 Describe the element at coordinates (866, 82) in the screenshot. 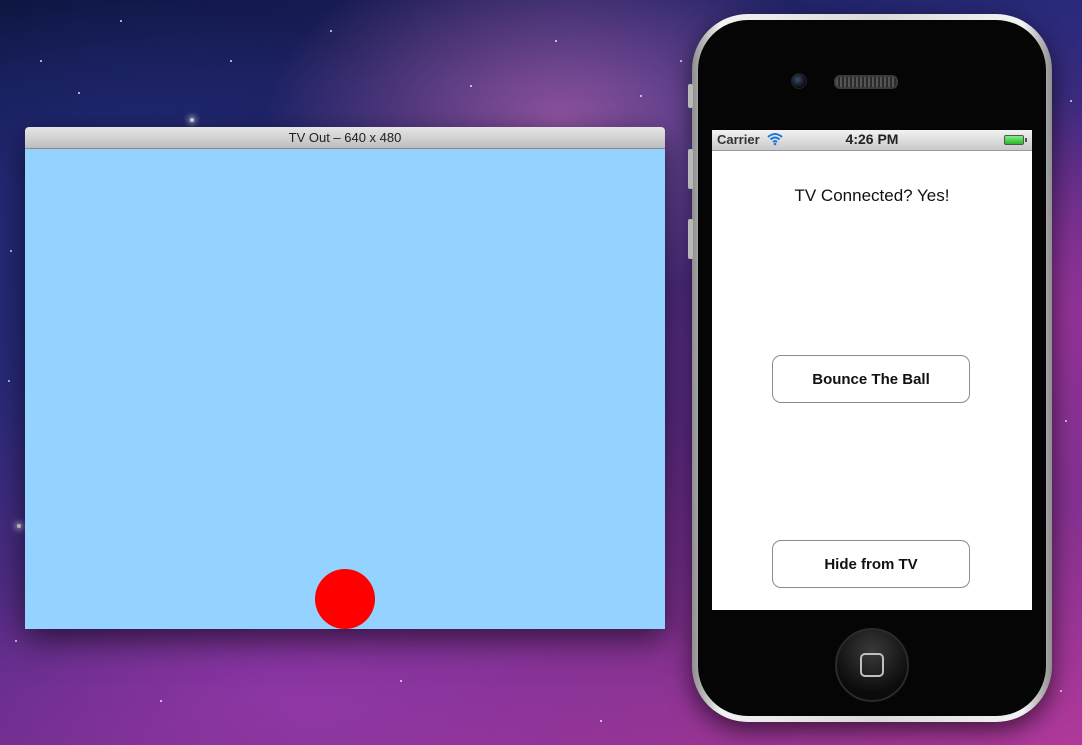

I see `earpiece-speaker` at that location.